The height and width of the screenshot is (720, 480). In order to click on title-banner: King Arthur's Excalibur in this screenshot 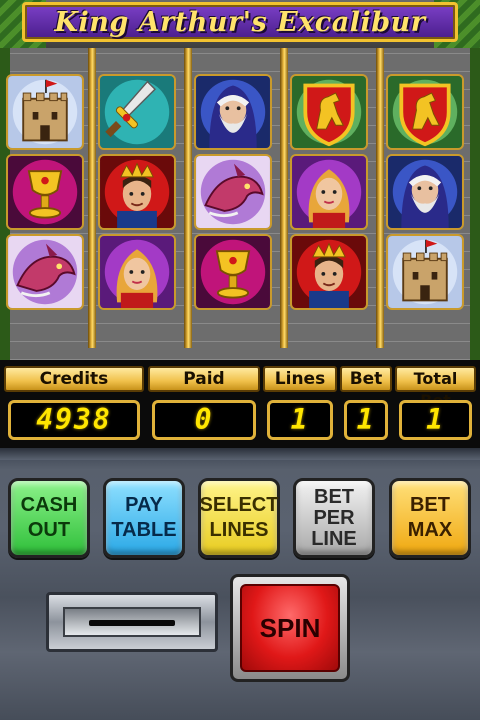, I will do `click(240, 24)`.